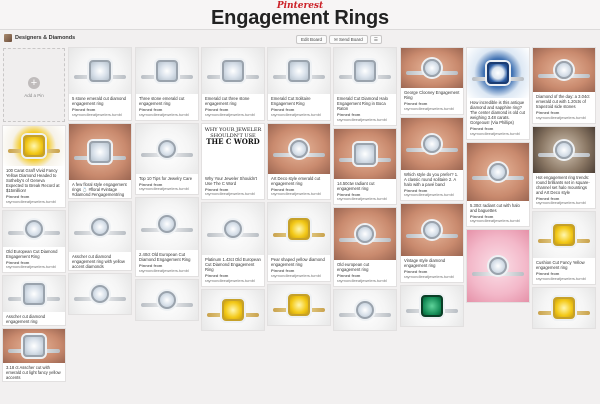 The image size is (600, 404). I want to click on edit-board-button: Edit Board, so click(312, 39).